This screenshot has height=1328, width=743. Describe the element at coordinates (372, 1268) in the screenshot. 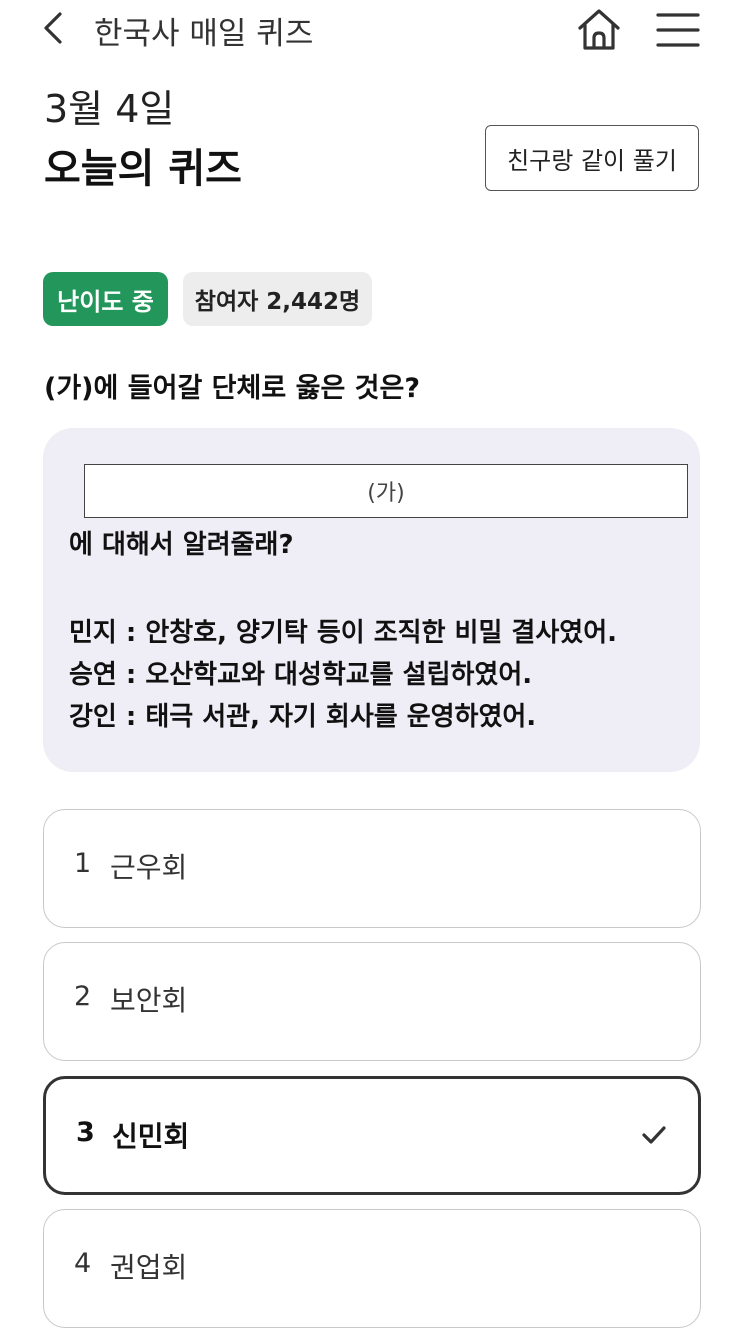

I see `answer-choice-4: 4 권업회` at that location.